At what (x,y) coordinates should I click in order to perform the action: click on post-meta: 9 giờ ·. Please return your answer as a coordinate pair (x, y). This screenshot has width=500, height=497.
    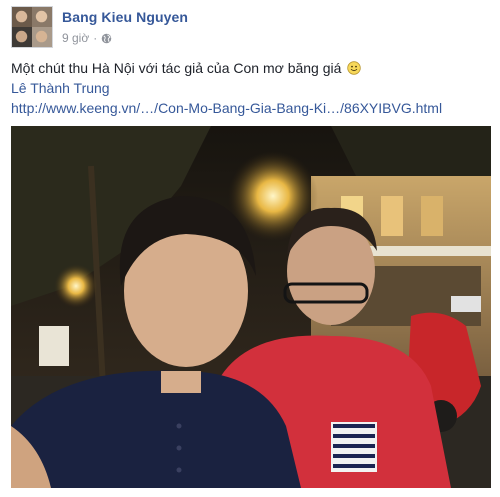
    Looking at the image, I should click on (87, 38).